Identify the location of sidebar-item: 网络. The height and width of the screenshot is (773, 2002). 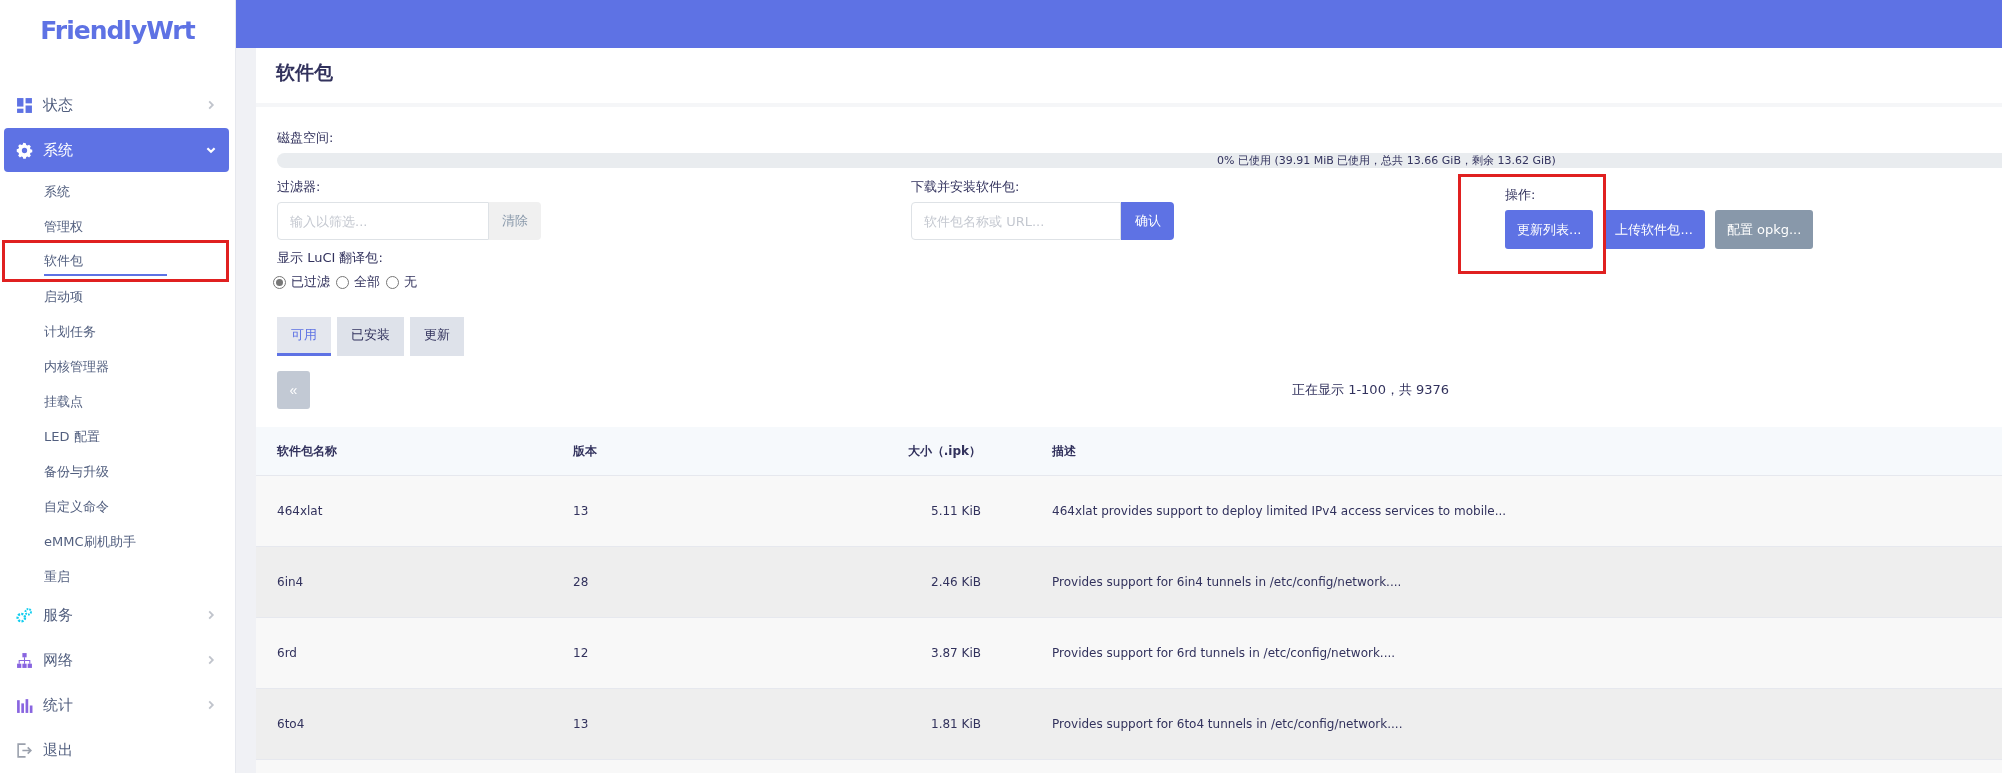
(116, 660).